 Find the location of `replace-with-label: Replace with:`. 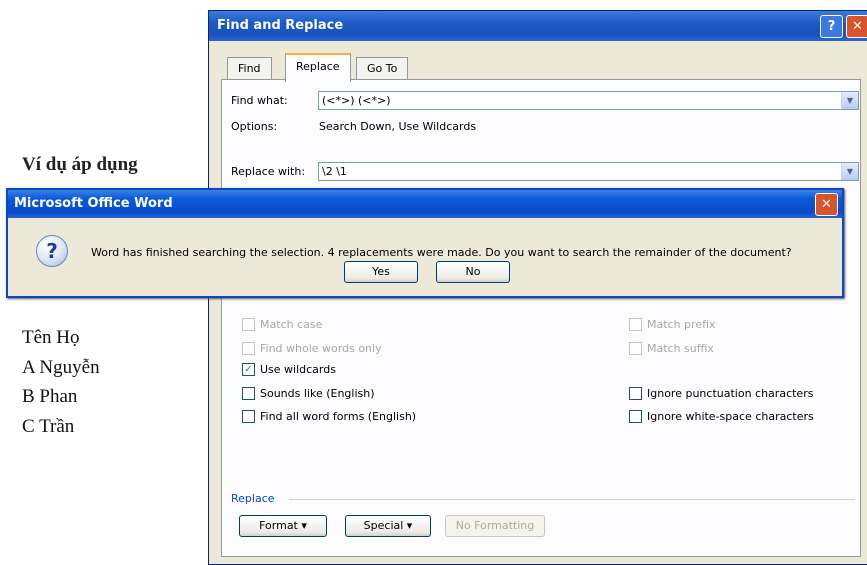

replace-with-label: Replace with: is located at coordinates (268, 171).